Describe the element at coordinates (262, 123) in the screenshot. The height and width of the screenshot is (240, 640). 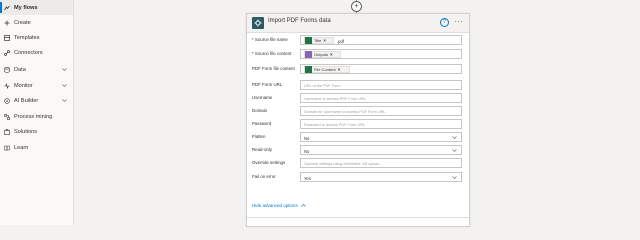
I see `field-label: Password` at that location.